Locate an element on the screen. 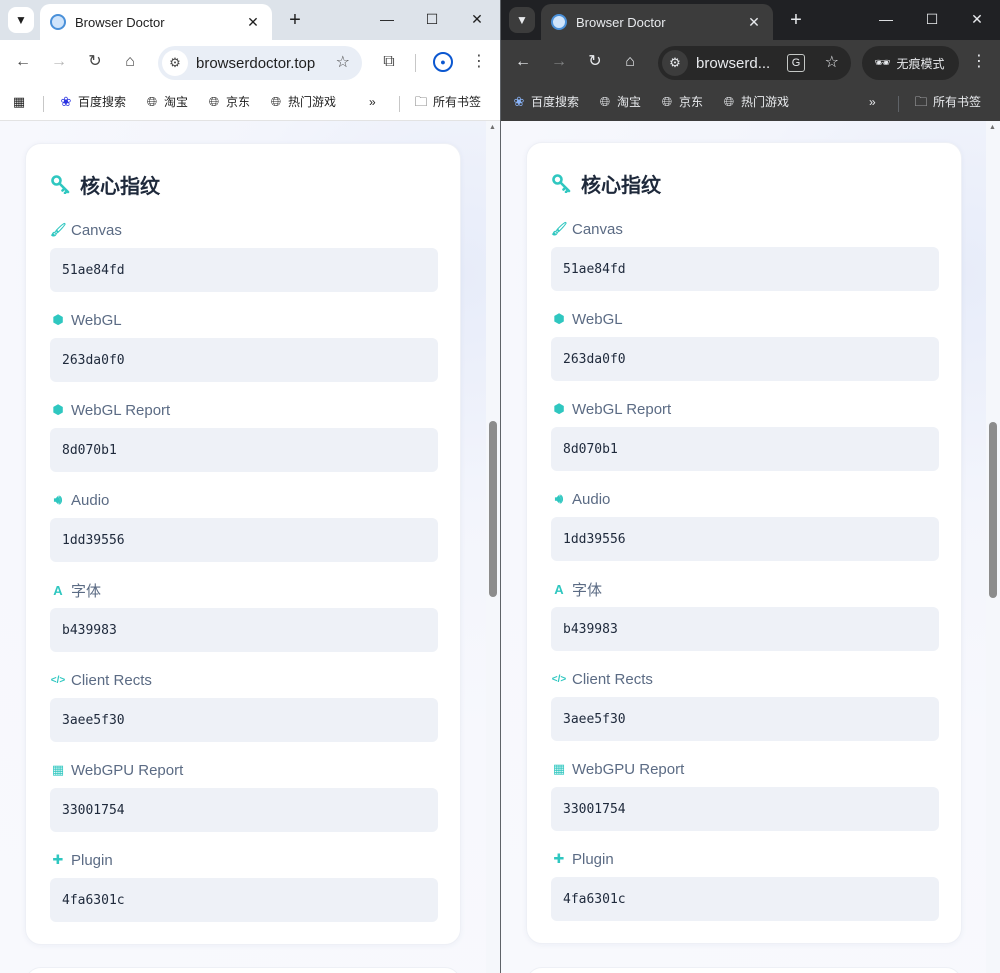 The height and width of the screenshot is (973, 1000). translate-icon: G is located at coordinates (796, 63).